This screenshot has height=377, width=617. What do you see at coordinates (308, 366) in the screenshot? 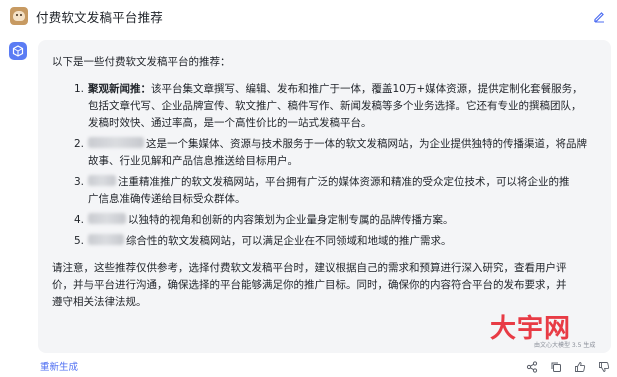
I see `message-footer: 重新生成` at bounding box center [308, 366].